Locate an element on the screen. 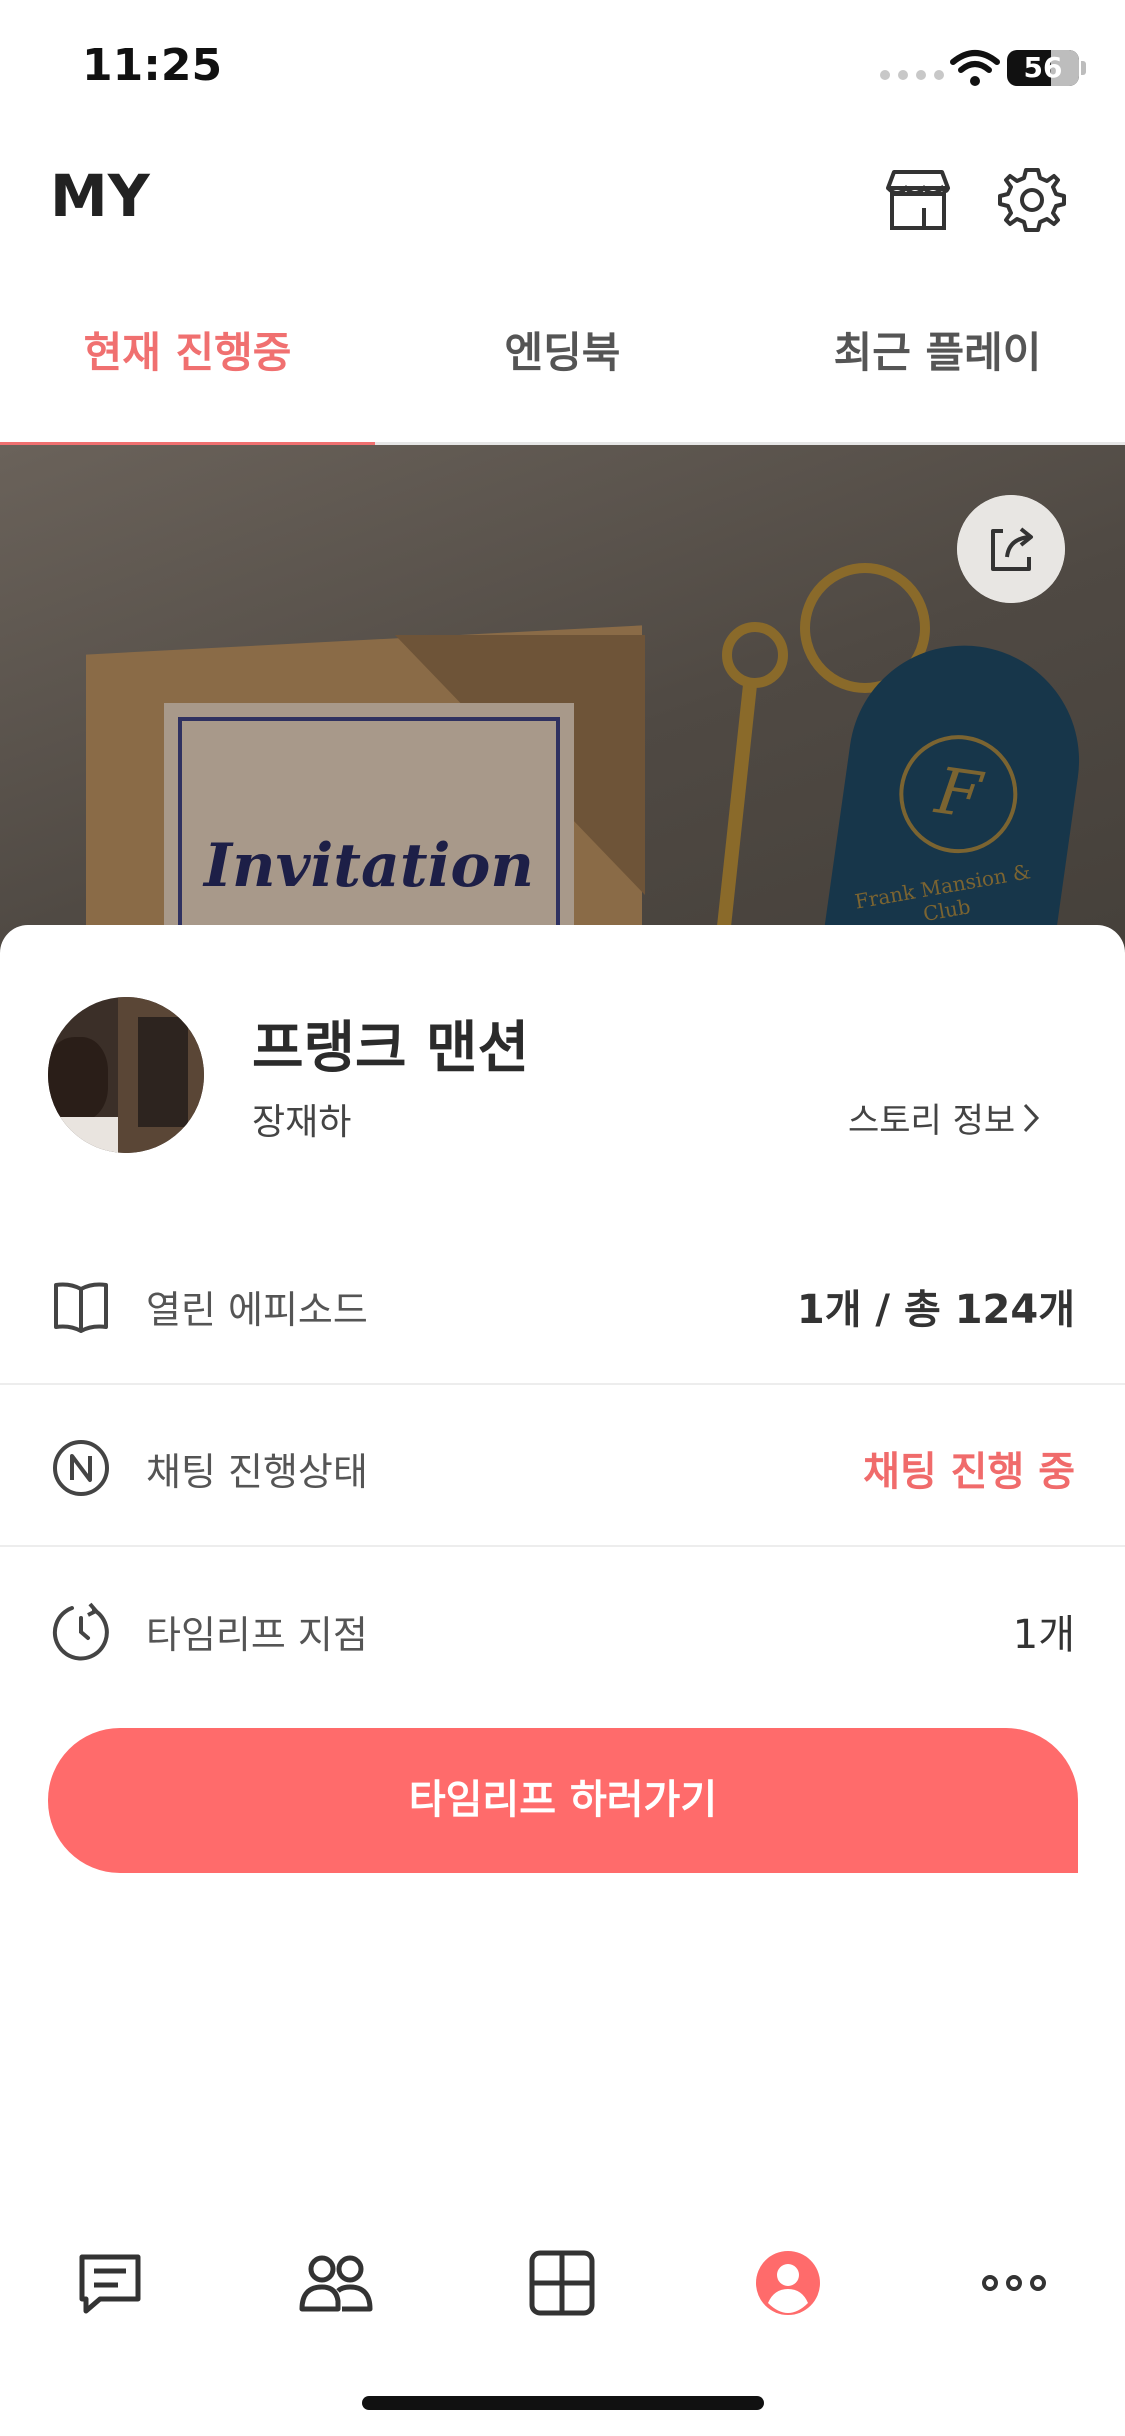  tab-current: 현재 진행중 is located at coordinates (187, 369).